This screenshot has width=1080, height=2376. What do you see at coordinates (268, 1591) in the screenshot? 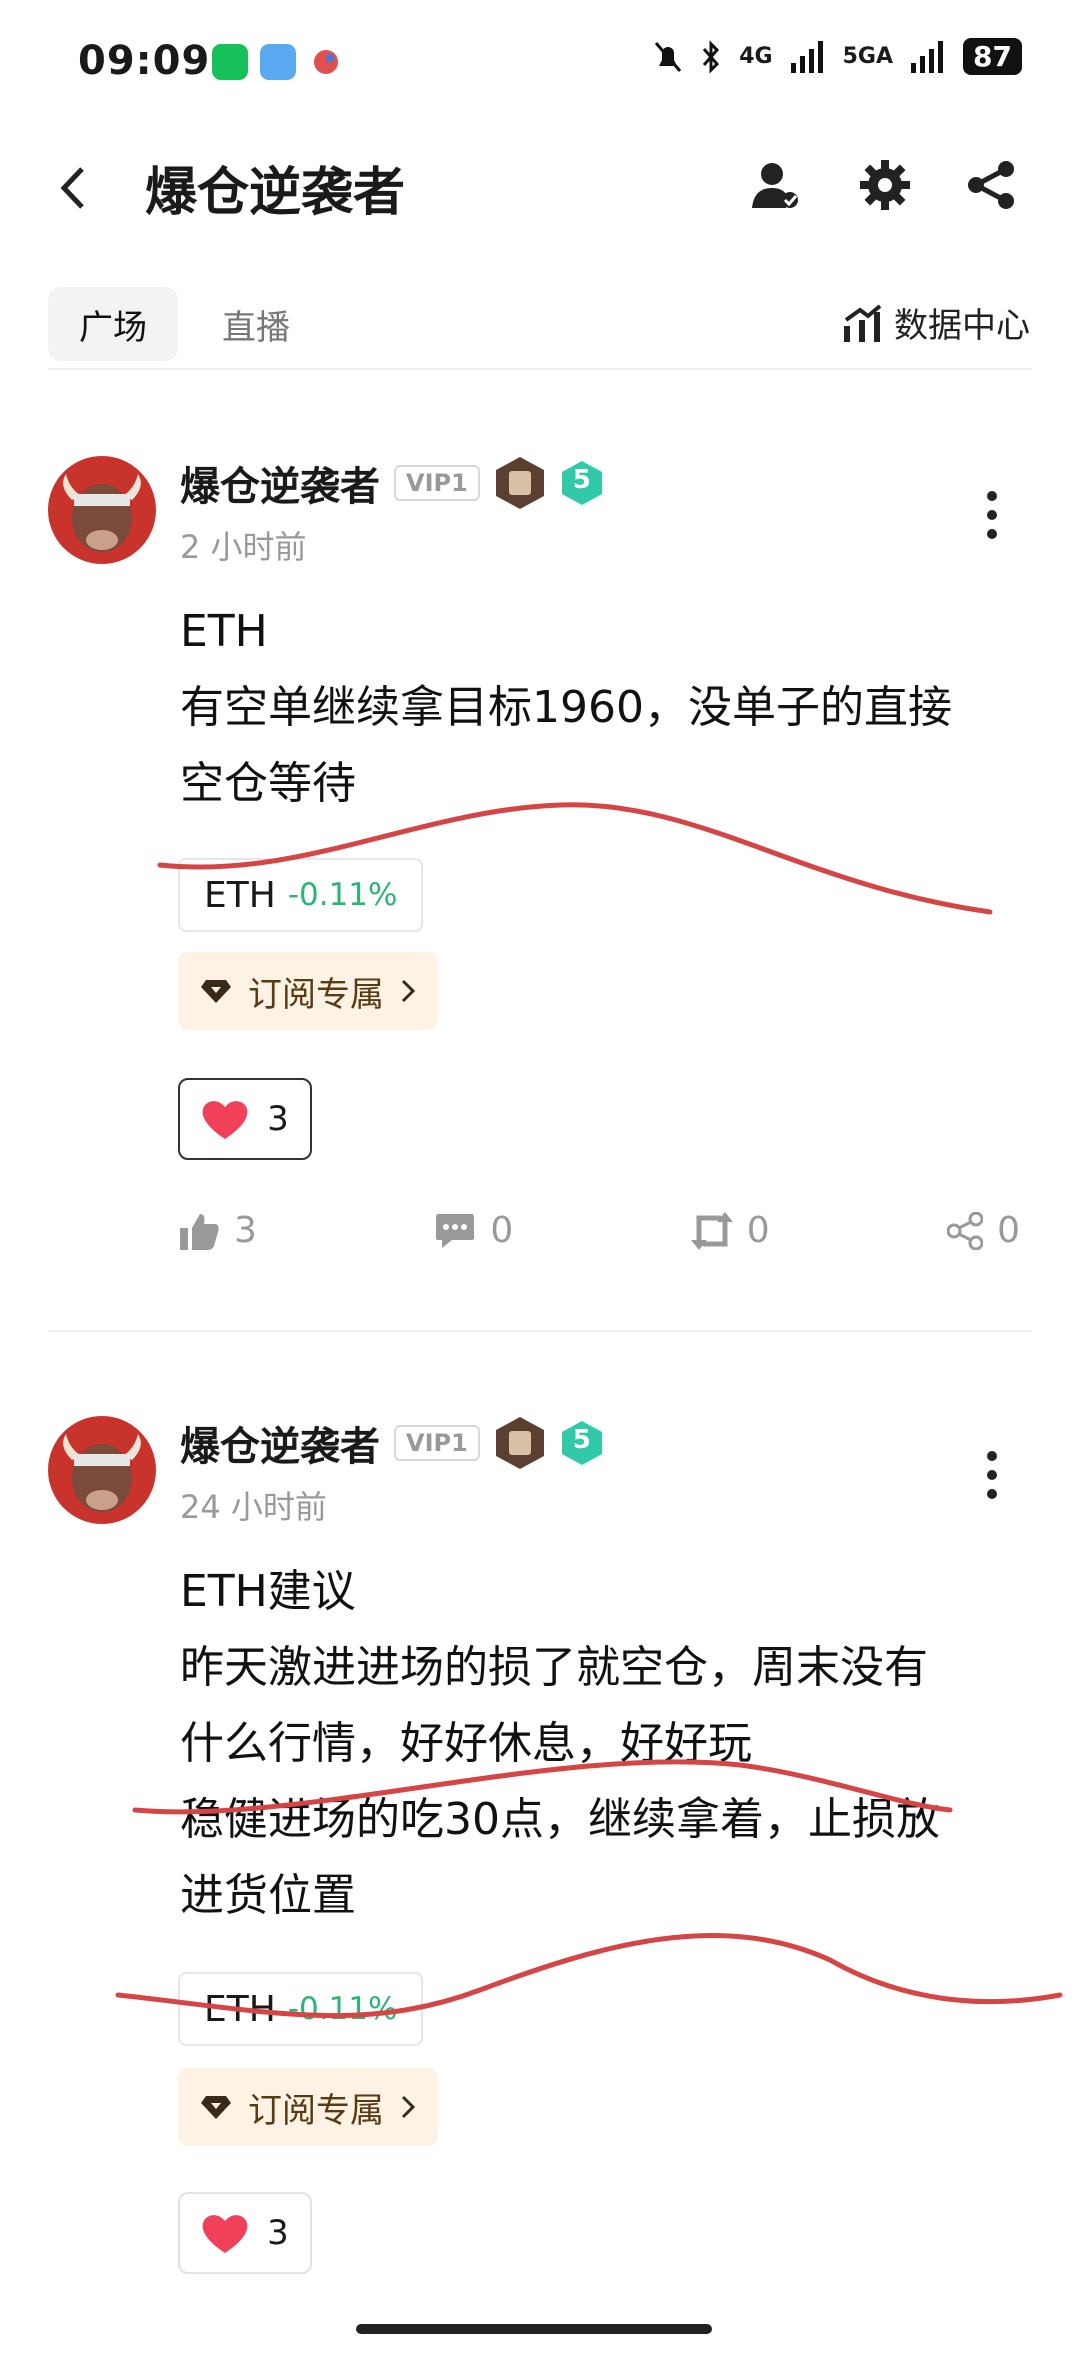
I see `content-line: ETH建议` at bounding box center [268, 1591].